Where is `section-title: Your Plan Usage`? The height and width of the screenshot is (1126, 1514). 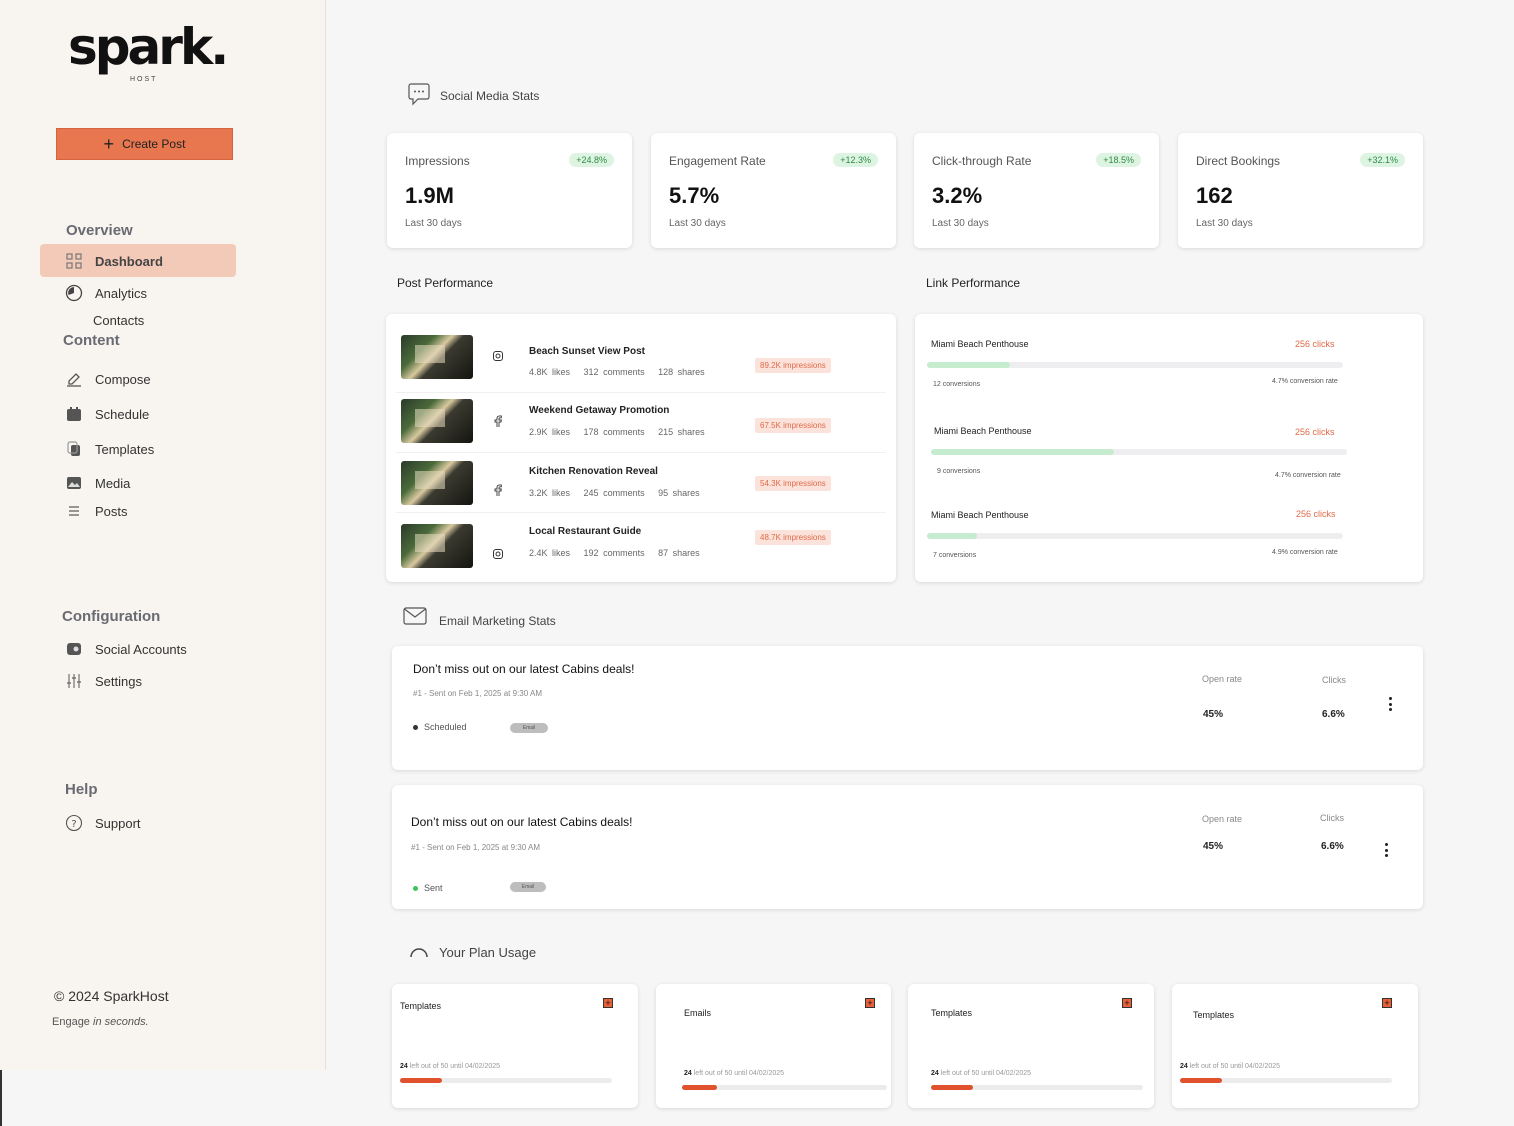 section-title: Your Plan Usage is located at coordinates (488, 952).